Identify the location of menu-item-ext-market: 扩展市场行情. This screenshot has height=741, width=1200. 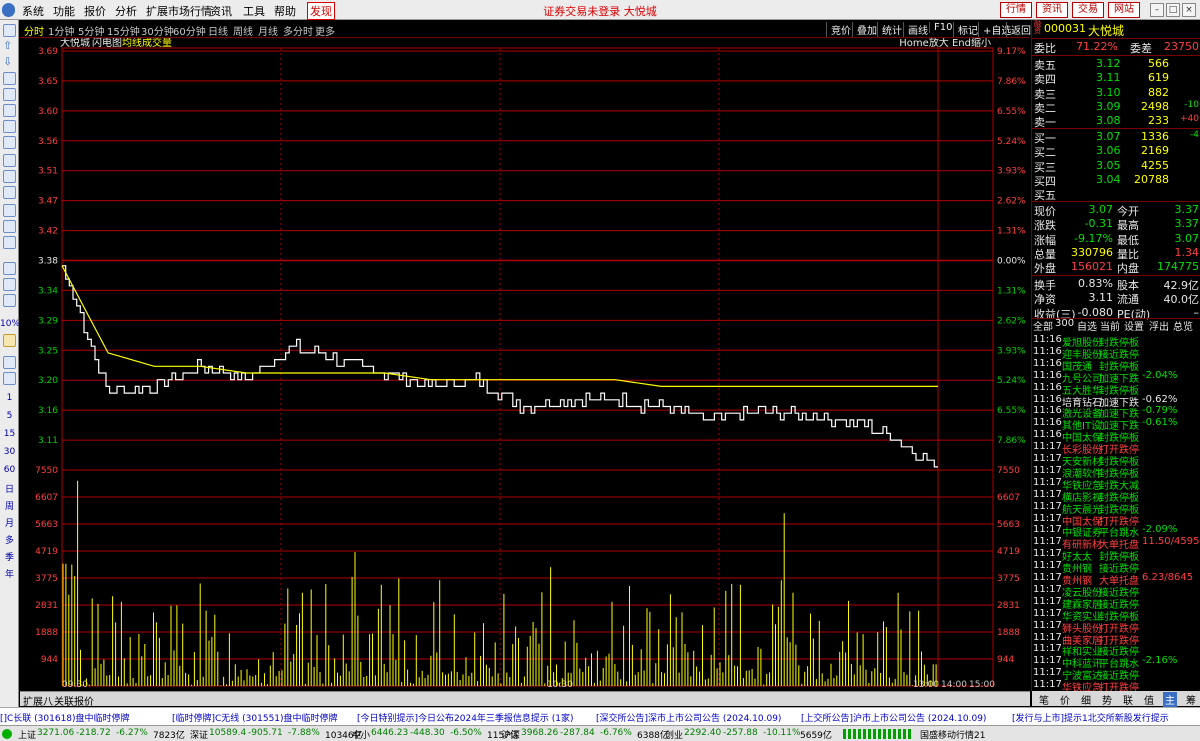
(179, 11).